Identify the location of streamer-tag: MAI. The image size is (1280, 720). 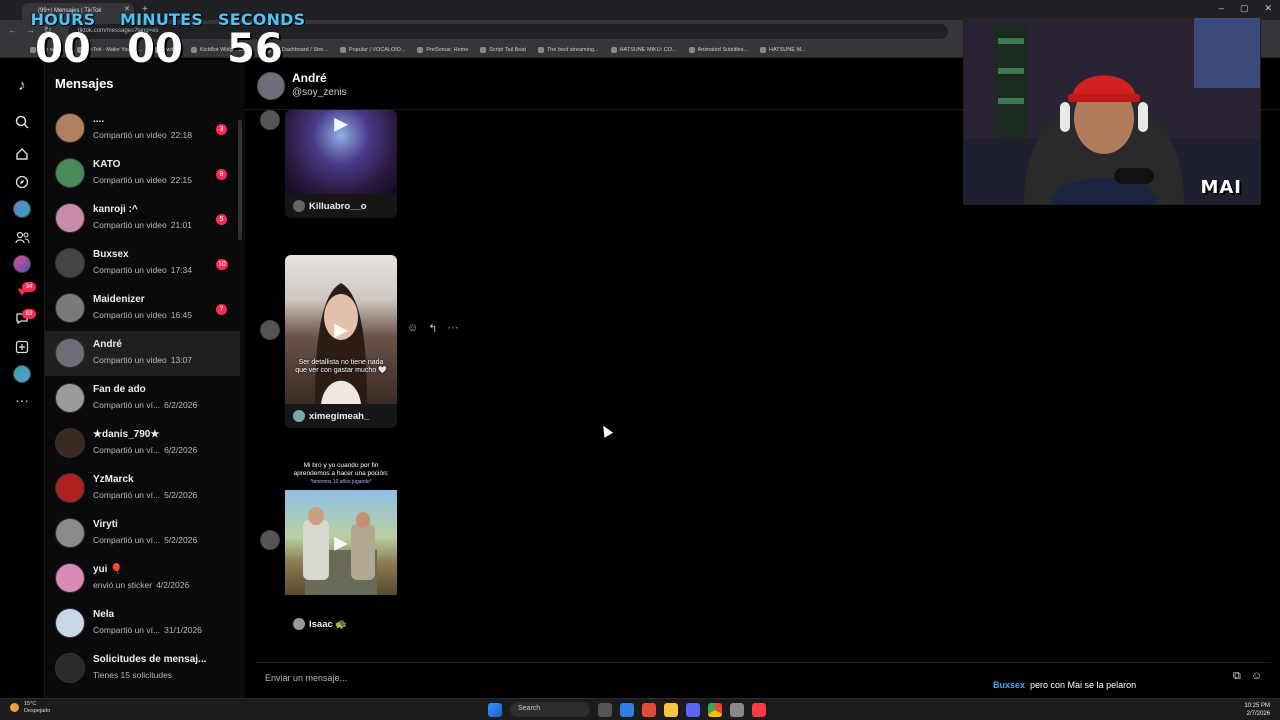
(1221, 187).